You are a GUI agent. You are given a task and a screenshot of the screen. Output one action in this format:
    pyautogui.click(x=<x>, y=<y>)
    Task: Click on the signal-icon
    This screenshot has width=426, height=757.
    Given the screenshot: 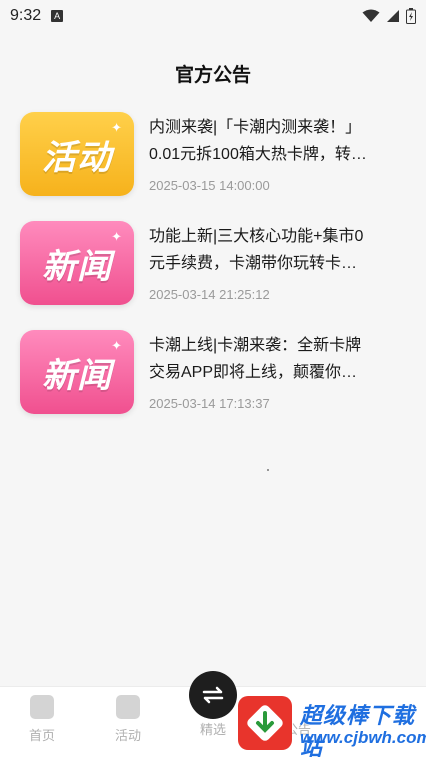 What is the action you would take?
    pyautogui.click(x=393, y=16)
    